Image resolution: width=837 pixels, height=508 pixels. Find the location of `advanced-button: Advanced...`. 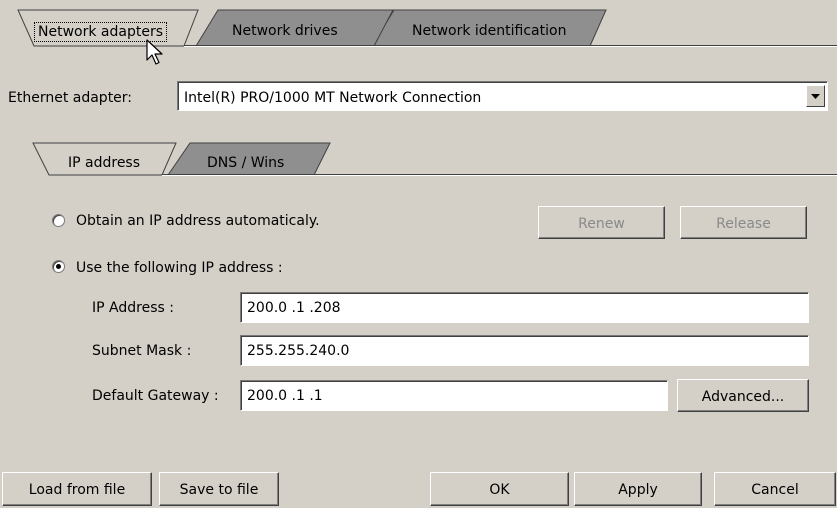

advanced-button: Advanced... is located at coordinates (743, 395).